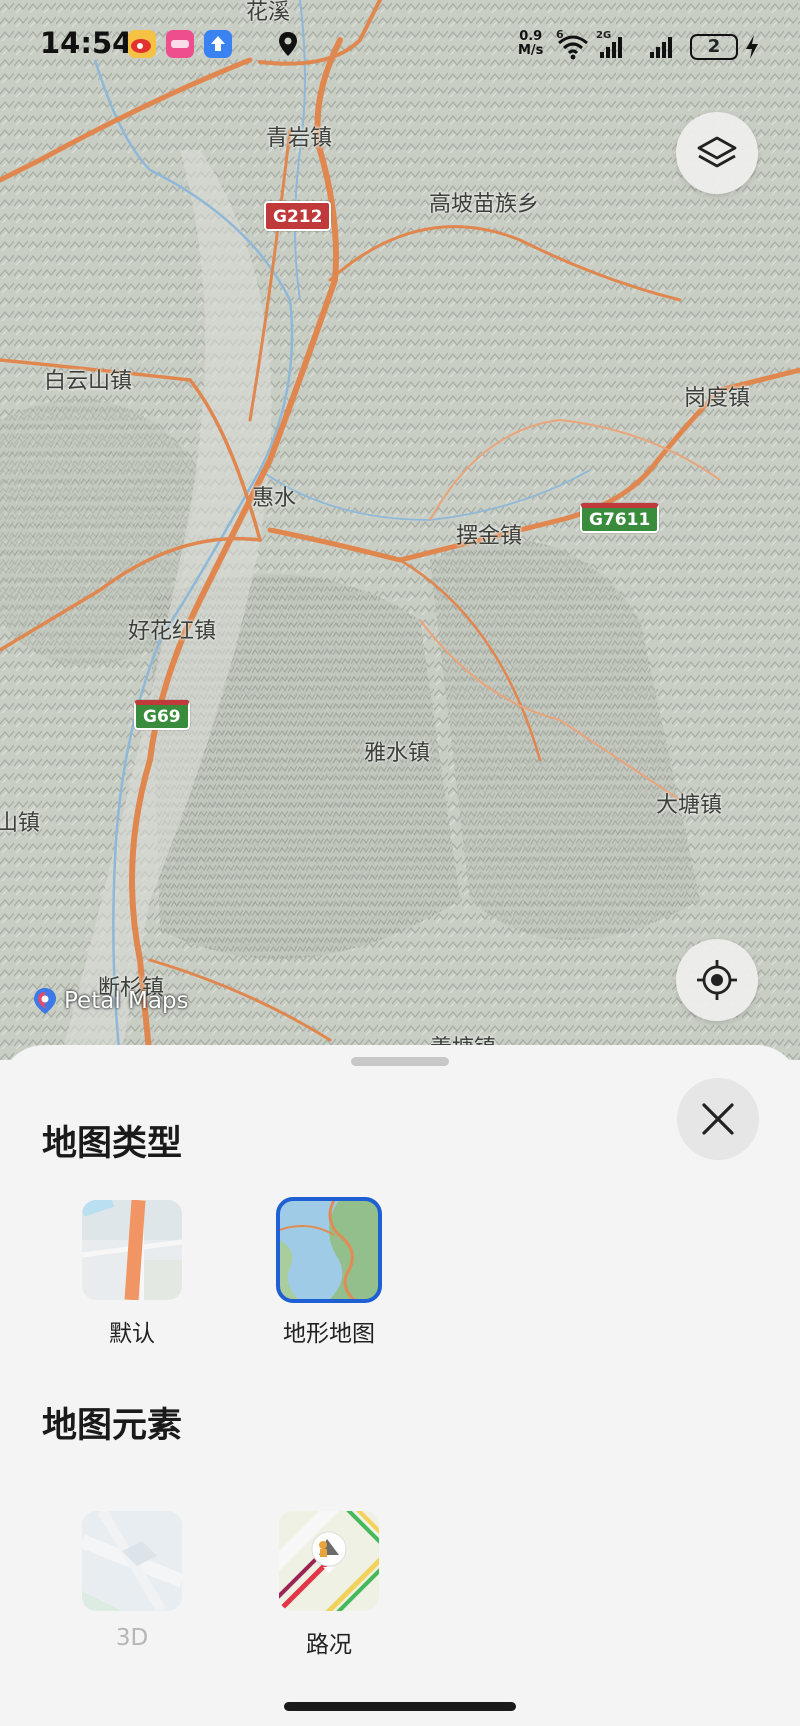 This screenshot has height=1726, width=800. What do you see at coordinates (613, 47) in the screenshot?
I see `signal-strength-icon: 2G` at bounding box center [613, 47].